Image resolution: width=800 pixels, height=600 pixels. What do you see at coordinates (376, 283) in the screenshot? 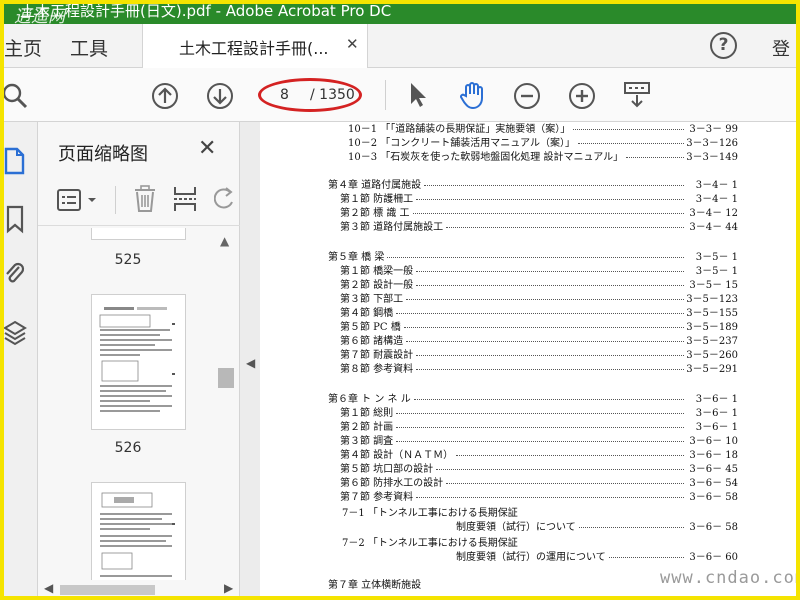
I see `toc-entry: 第２節 設計一般` at bounding box center [376, 283].